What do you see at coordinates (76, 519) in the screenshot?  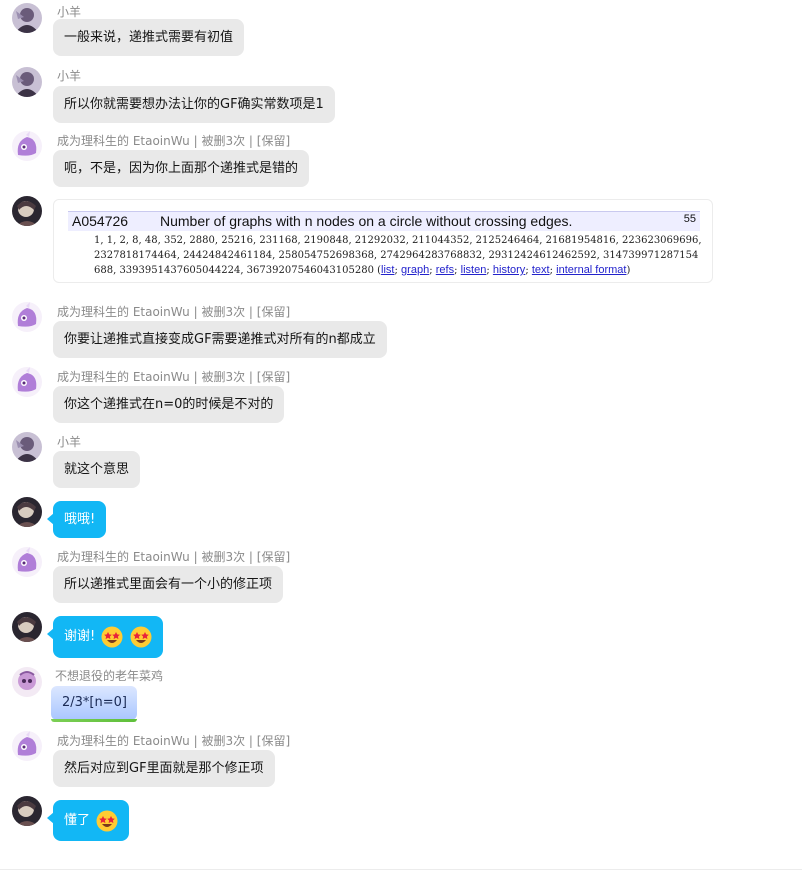 I see `message-bubble: 哦哦!` at bounding box center [76, 519].